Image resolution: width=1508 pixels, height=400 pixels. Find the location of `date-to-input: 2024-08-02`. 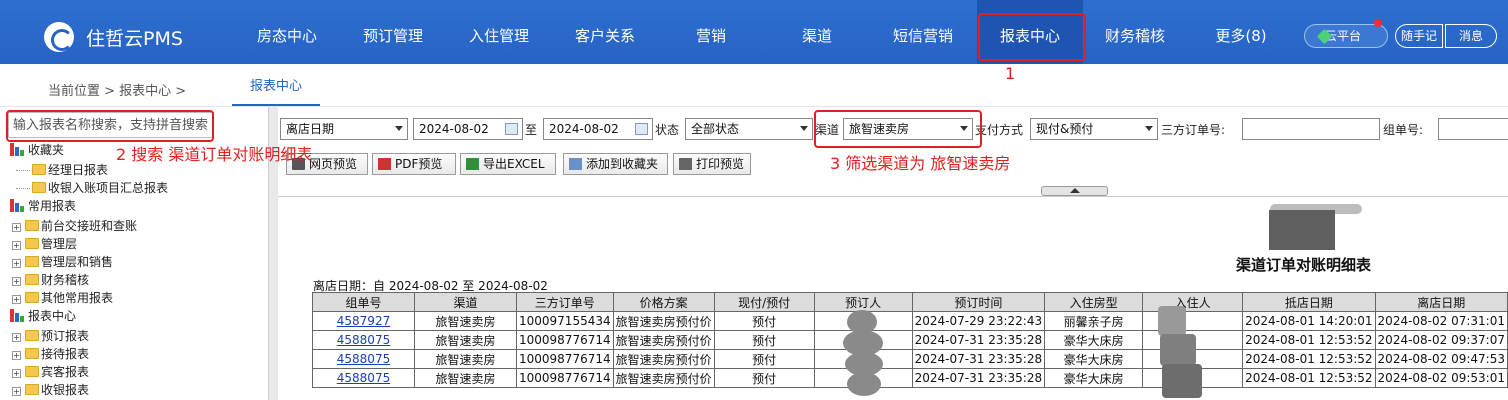

date-to-input: 2024-08-02 is located at coordinates (598, 129).